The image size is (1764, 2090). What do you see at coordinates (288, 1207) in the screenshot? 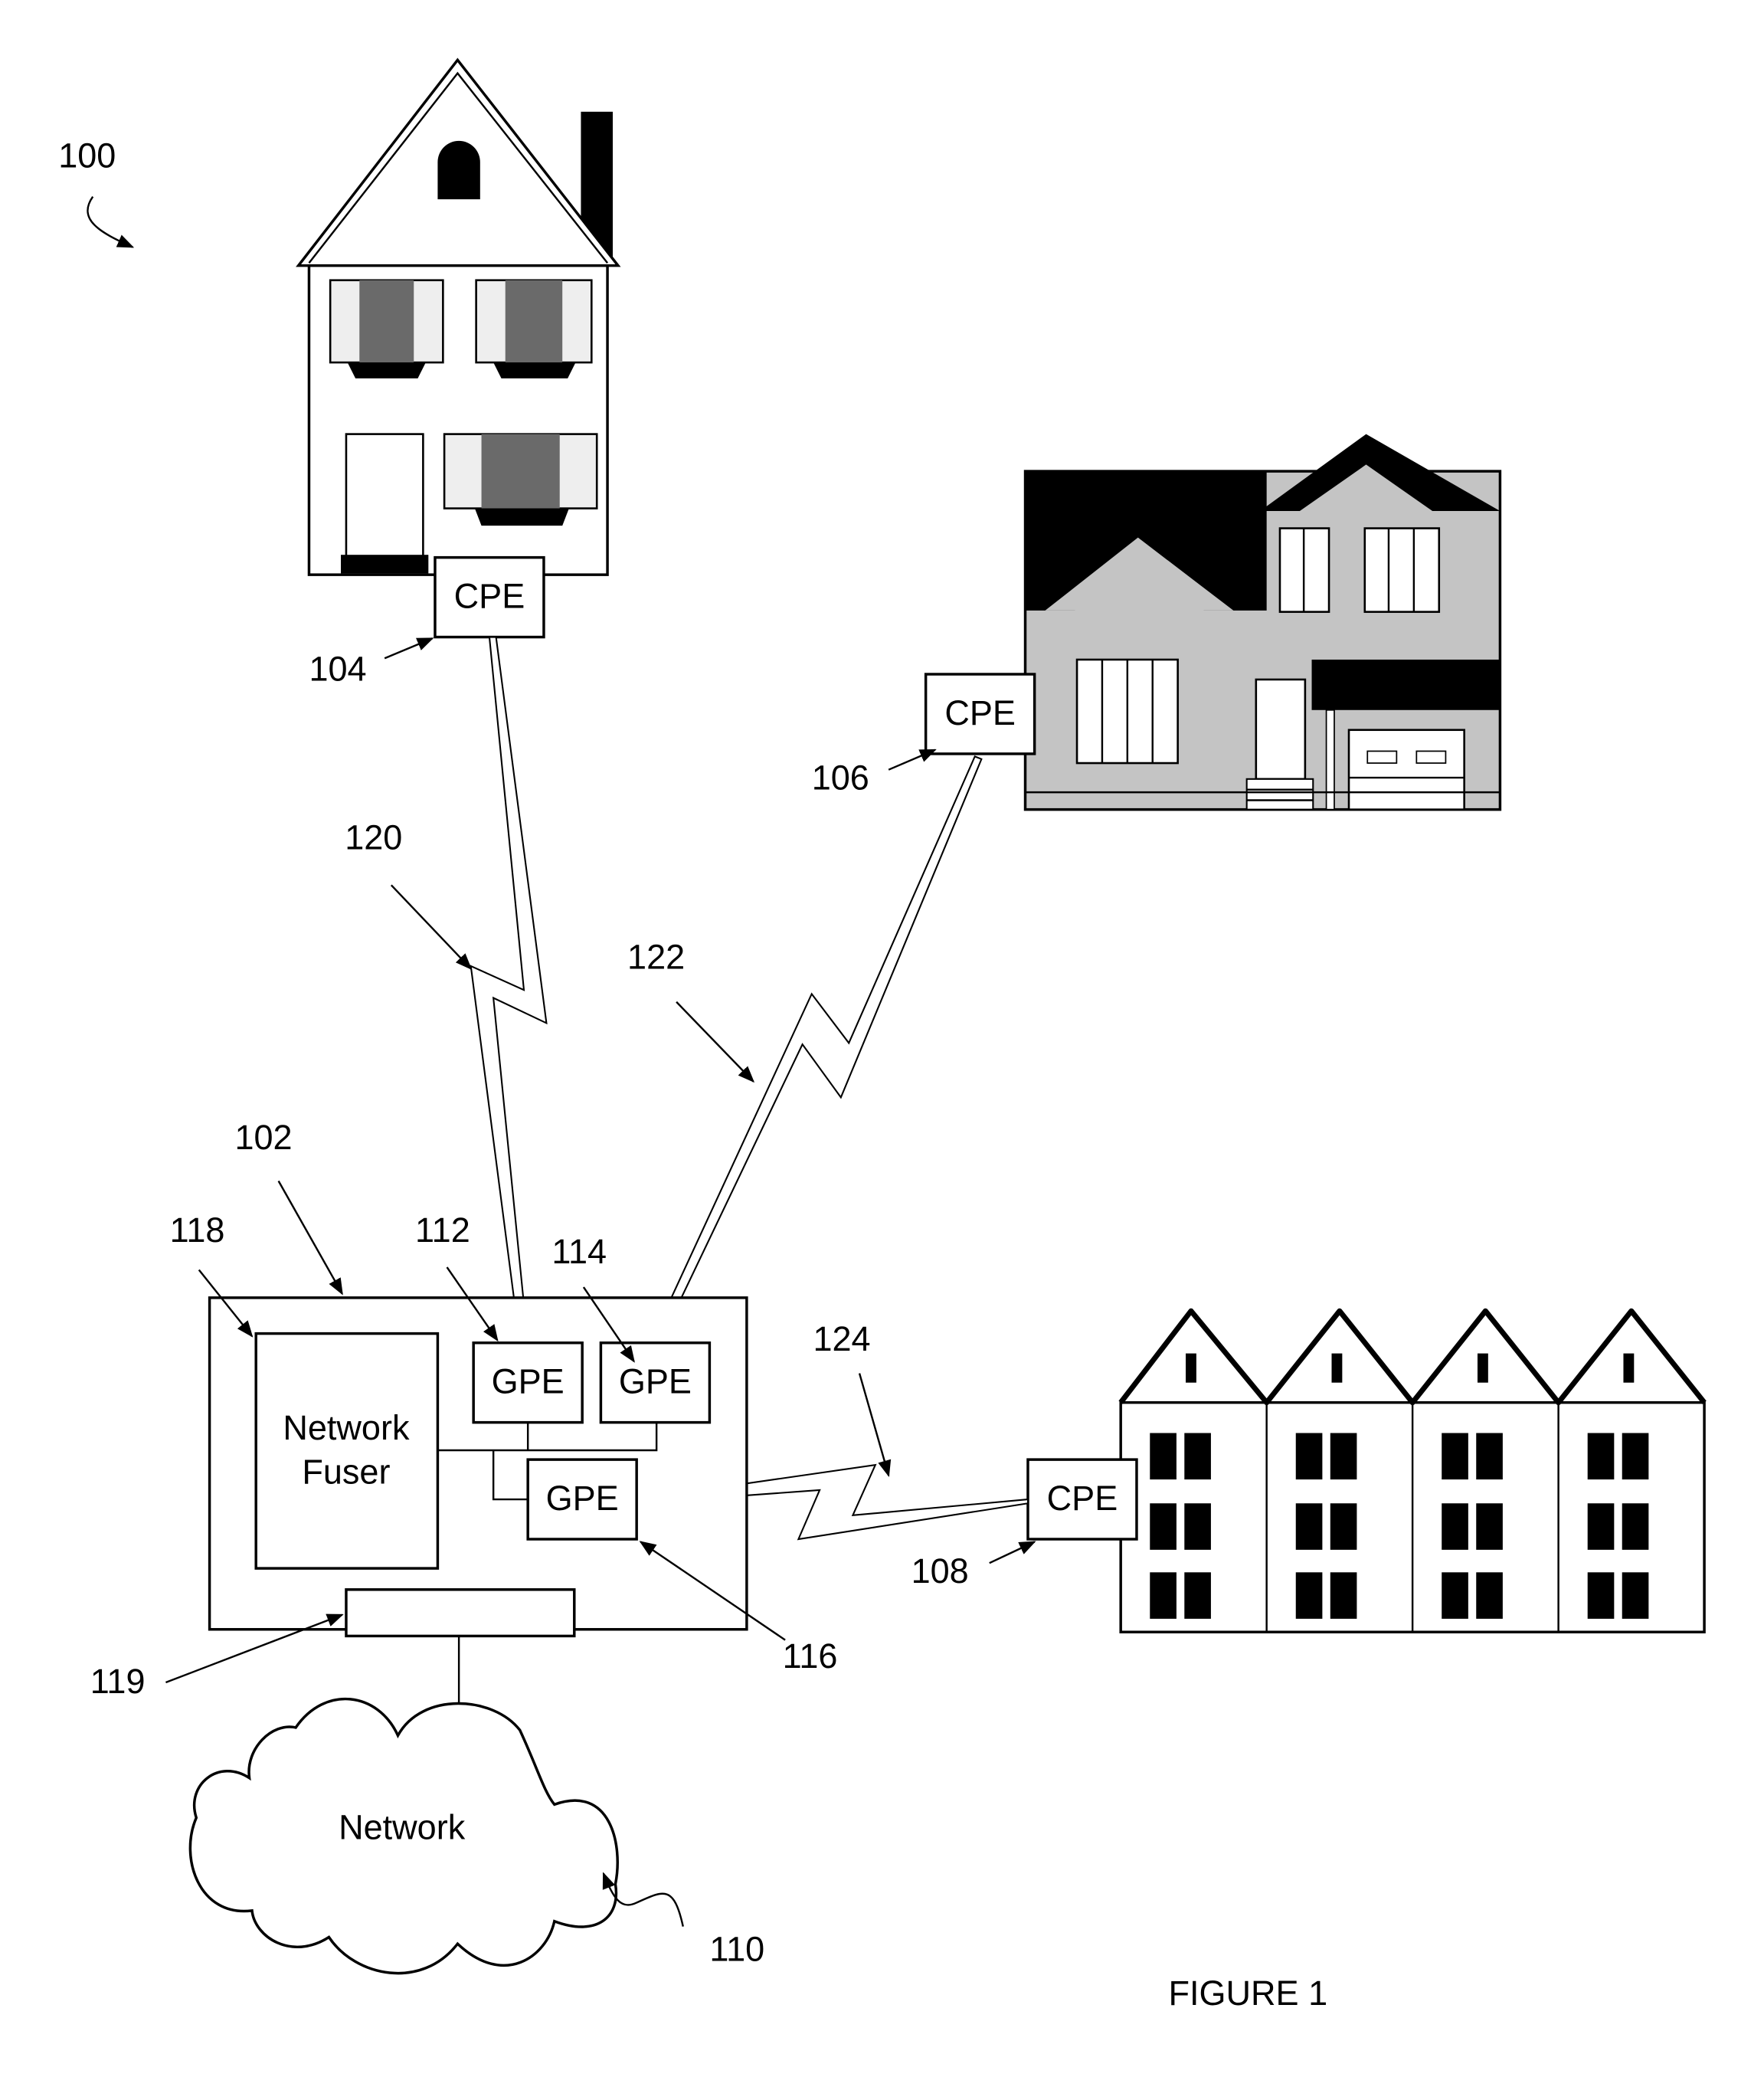
I see `ref-102: 102` at bounding box center [288, 1207].